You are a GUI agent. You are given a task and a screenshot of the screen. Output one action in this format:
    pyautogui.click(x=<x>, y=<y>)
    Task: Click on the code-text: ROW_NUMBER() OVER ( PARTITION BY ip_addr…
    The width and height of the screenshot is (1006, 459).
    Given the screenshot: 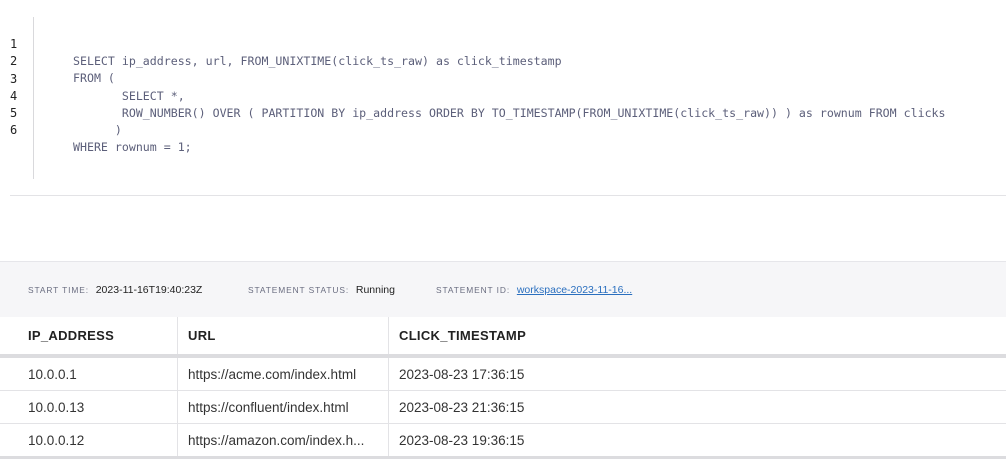 What is the action you would take?
    pyautogui.click(x=509, y=113)
    